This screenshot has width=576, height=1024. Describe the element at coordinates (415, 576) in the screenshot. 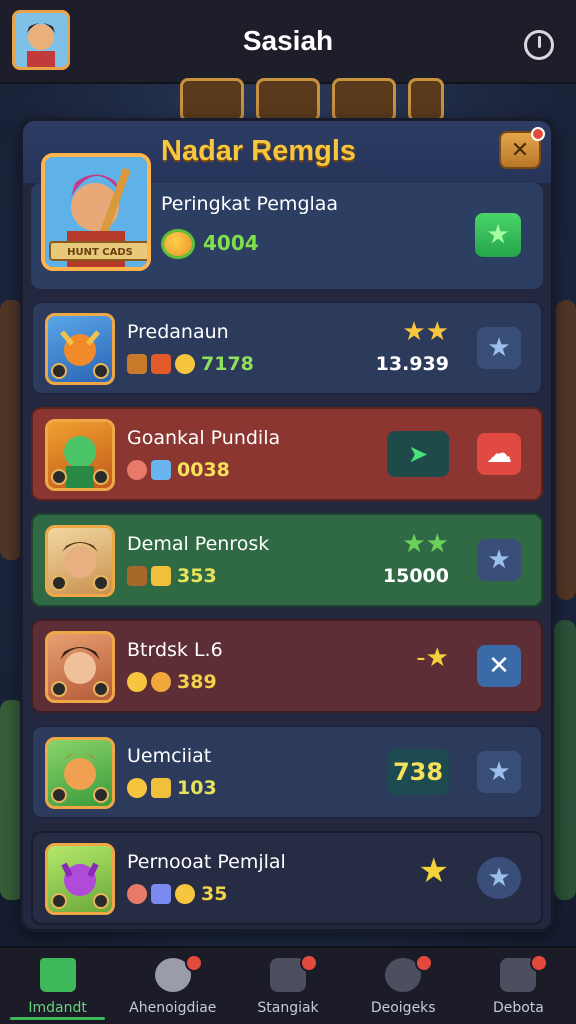

I see `row-score: 15000` at that location.